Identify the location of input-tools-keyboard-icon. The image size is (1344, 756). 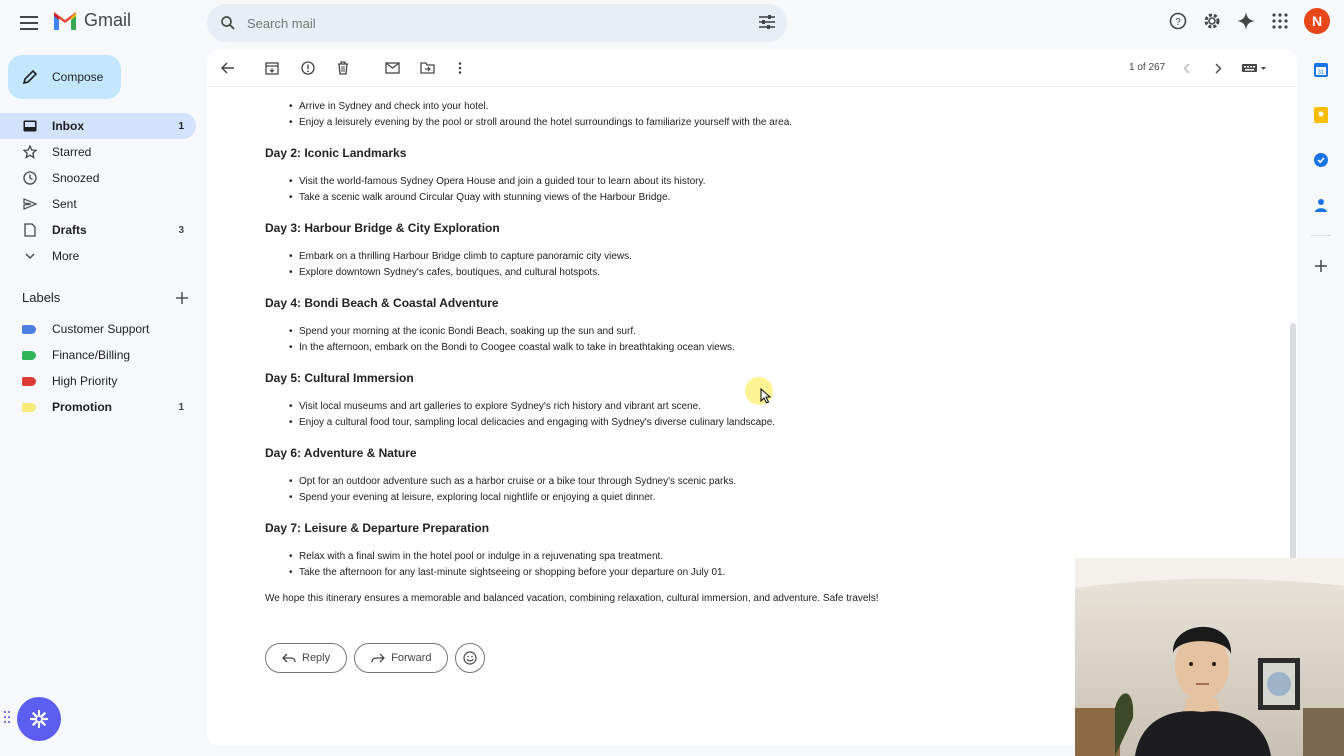
(1255, 68).